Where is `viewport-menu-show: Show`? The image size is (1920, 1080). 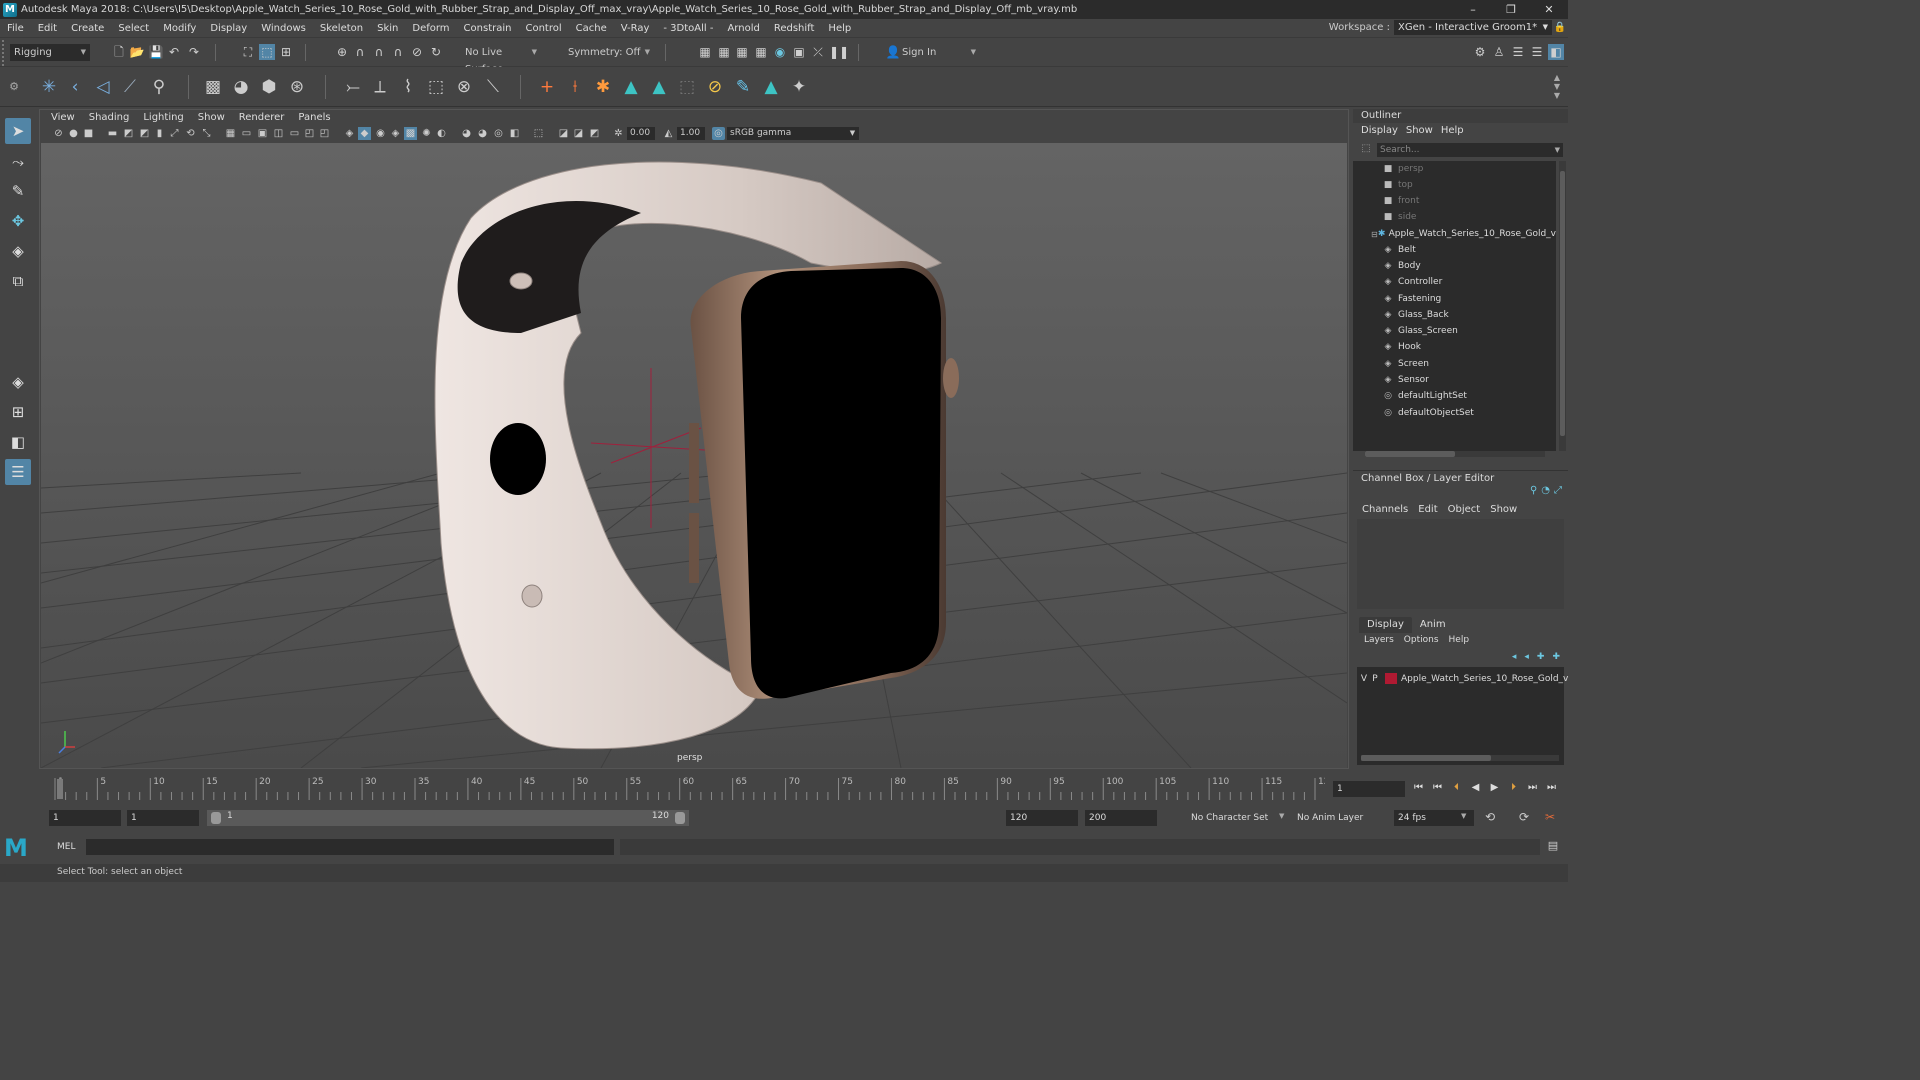 viewport-menu-show: Show is located at coordinates (211, 117).